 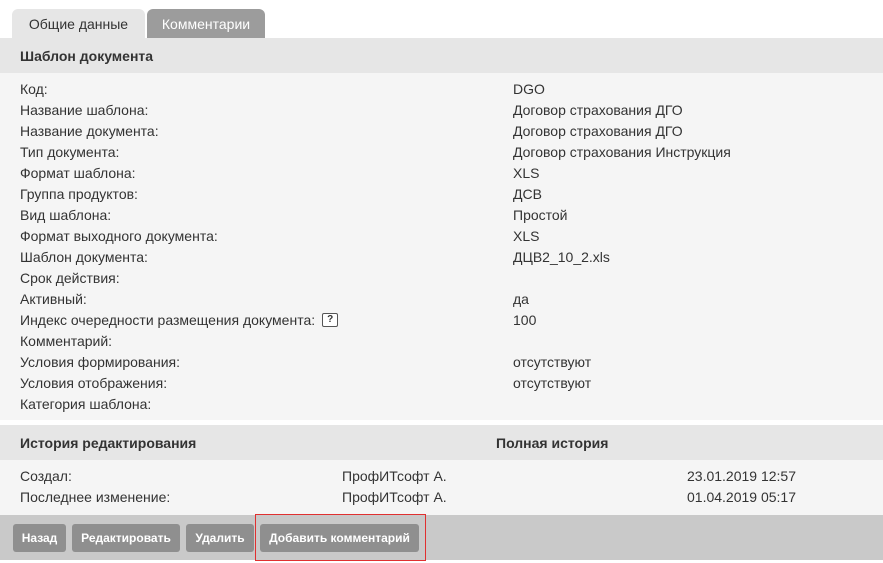 What do you see at coordinates (529, 89) in the screenshot?
I see `field-value: DGO` at bounding box center [529, 89].